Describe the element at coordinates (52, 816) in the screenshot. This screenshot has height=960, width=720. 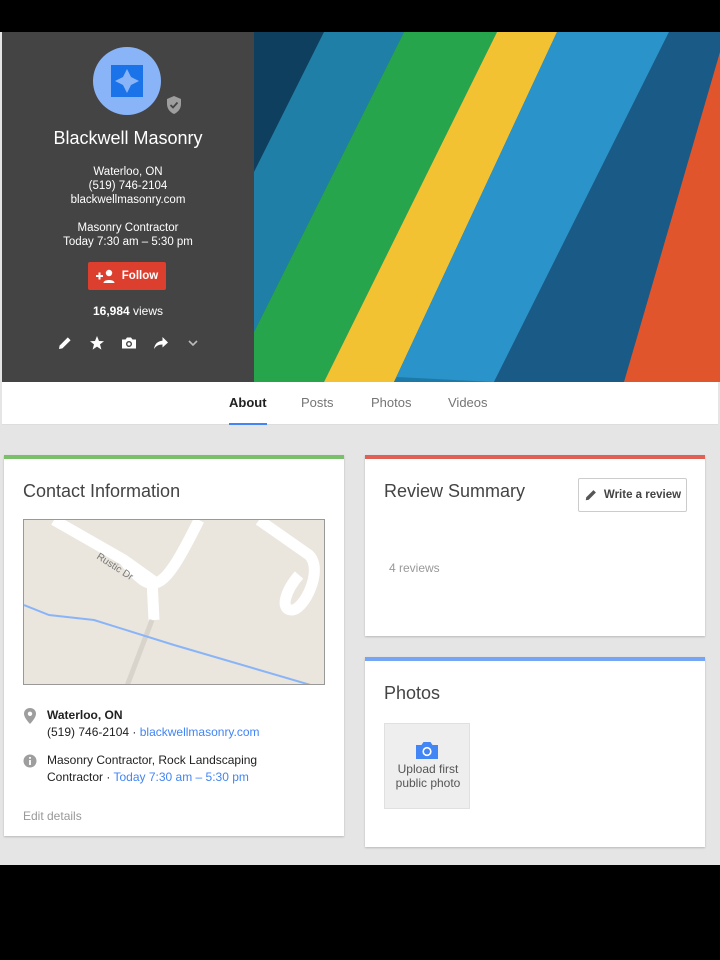
I see `edit-details-link: Edit details` at that location.